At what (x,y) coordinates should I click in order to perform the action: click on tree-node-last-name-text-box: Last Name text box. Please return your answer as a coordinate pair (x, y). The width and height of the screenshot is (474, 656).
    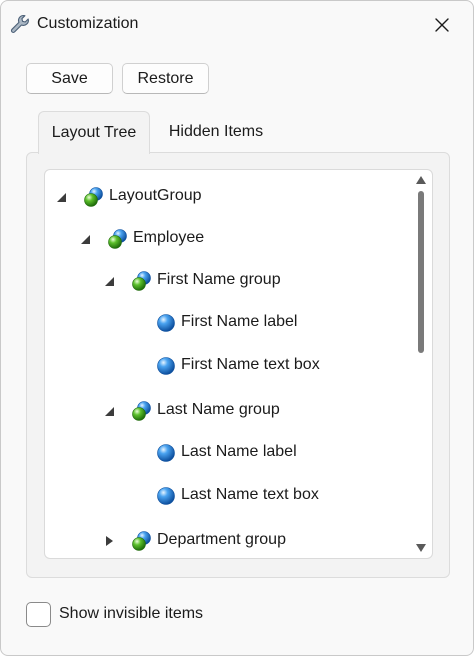
    Looking at the image, I should click on (225, 496).